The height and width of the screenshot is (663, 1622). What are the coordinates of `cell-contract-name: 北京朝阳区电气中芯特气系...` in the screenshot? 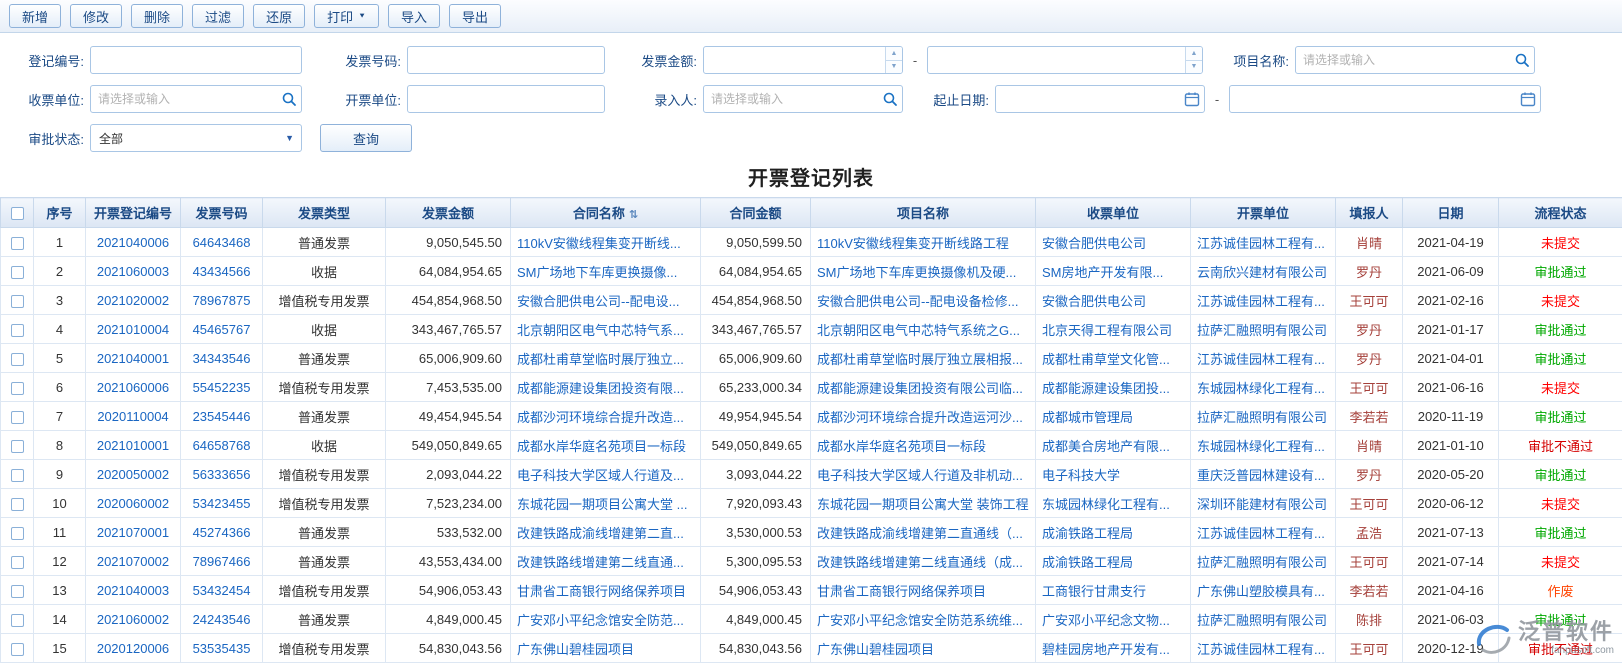 It's located at (605, 329).